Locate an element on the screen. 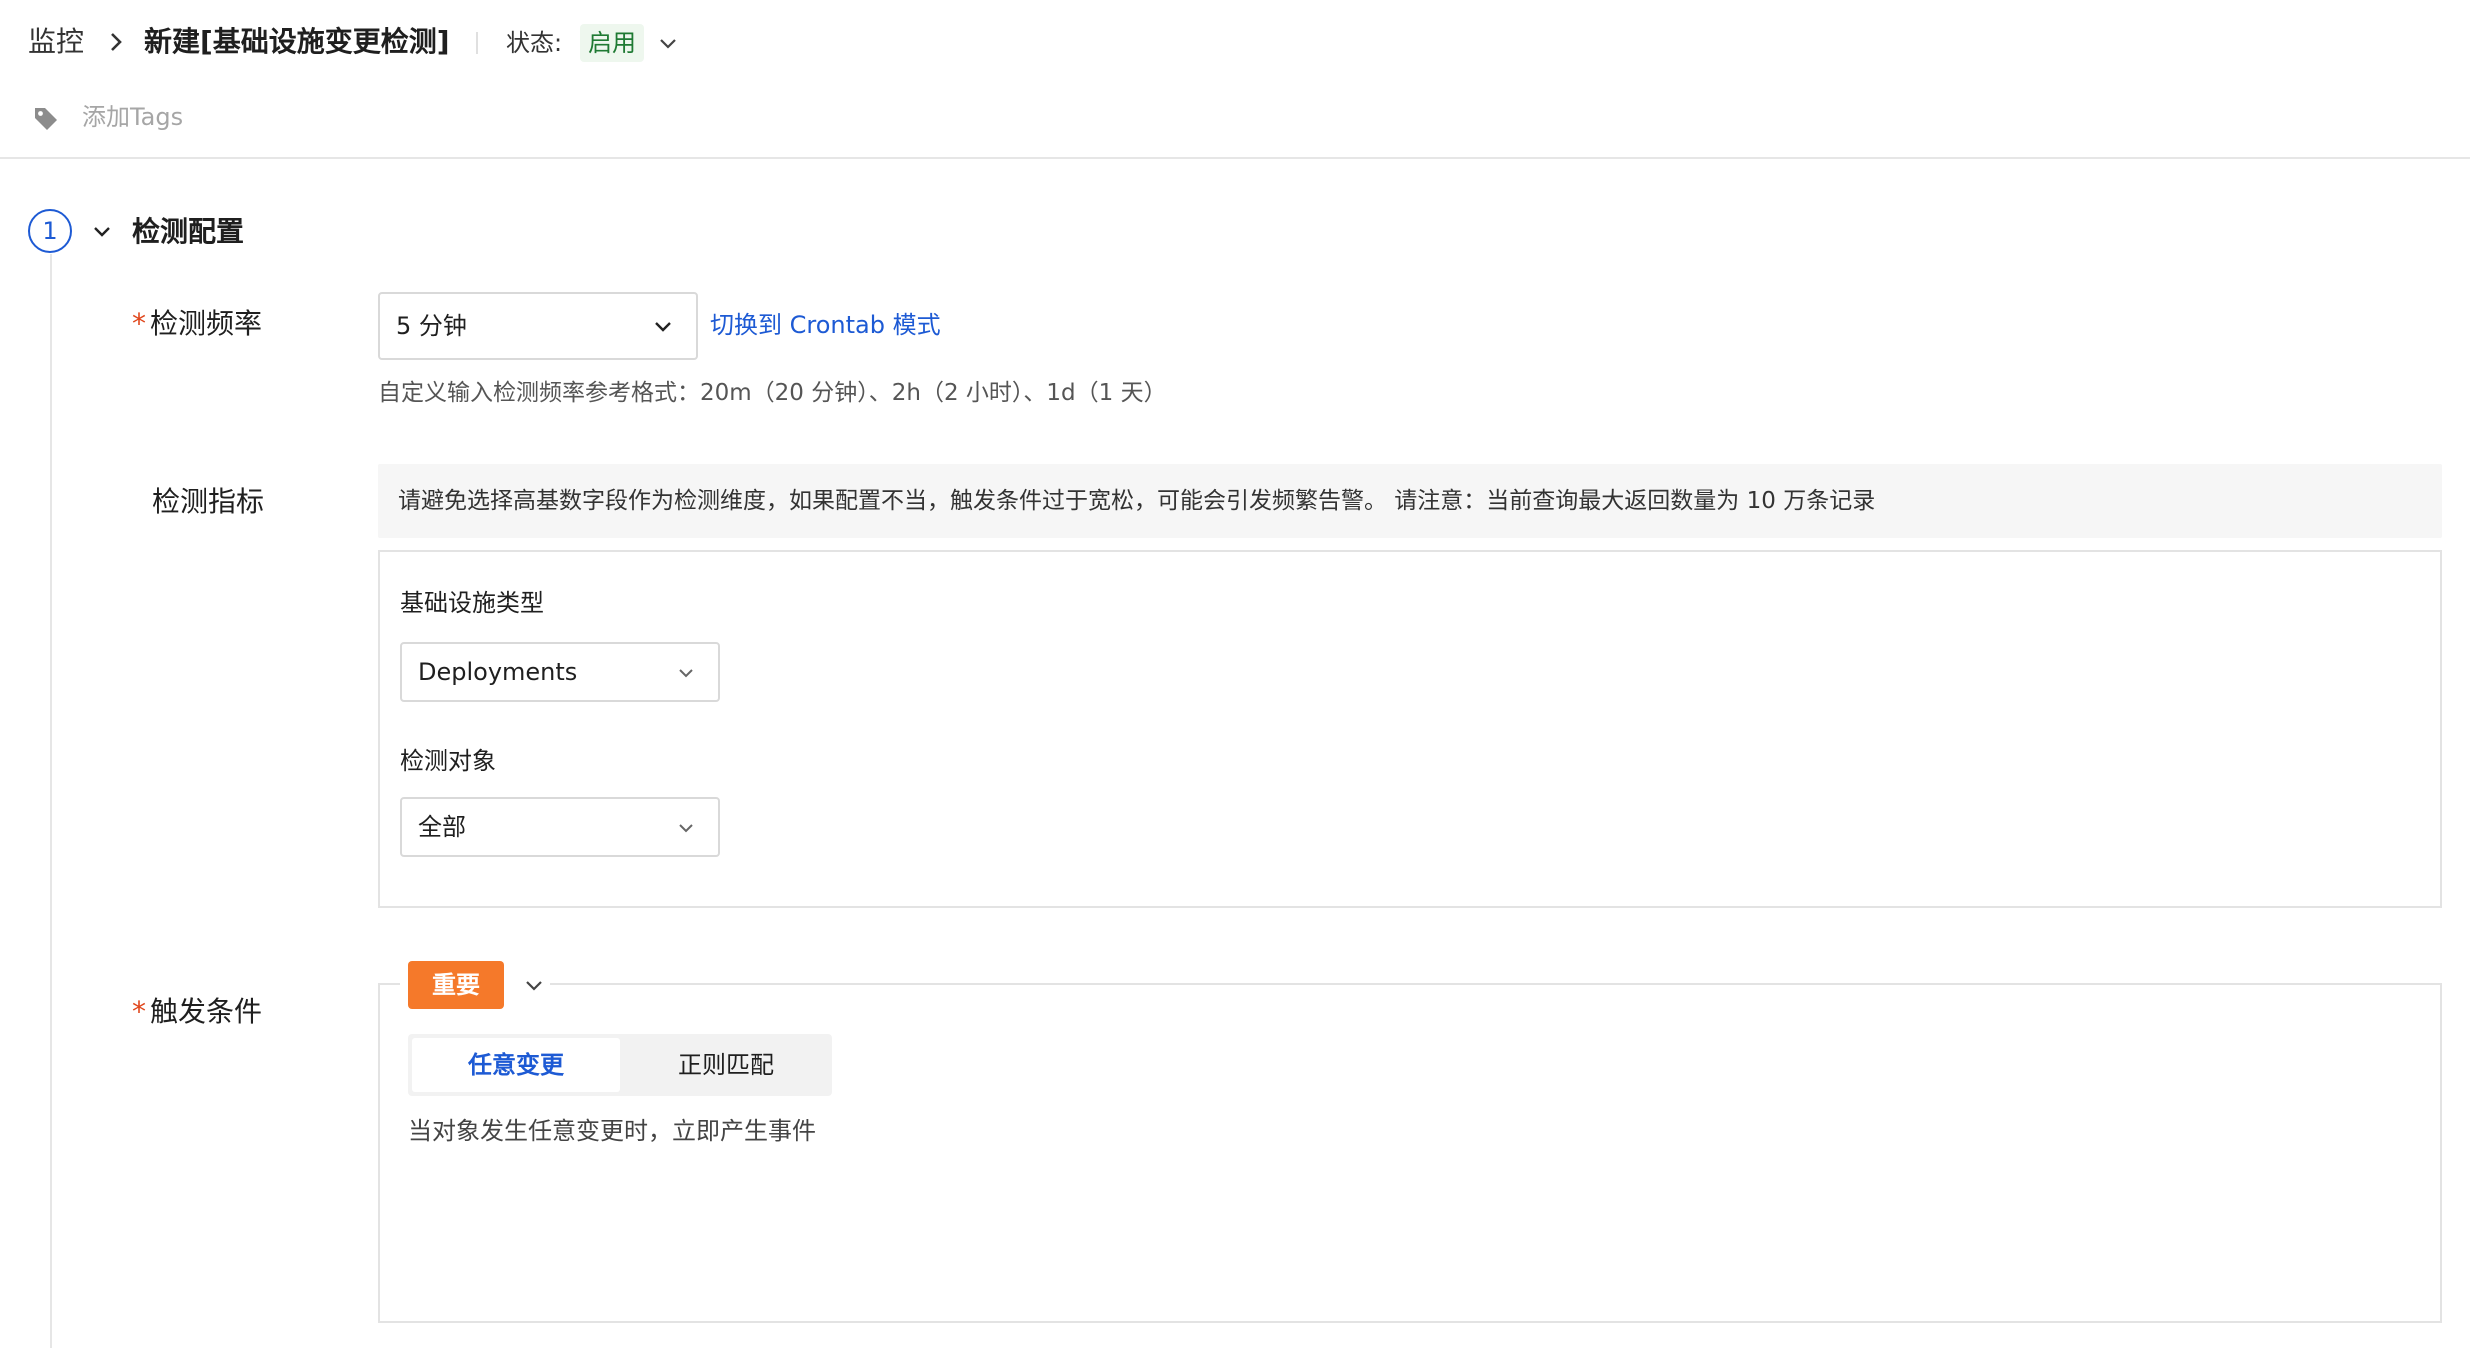  page-title: 新建[基础设施变更检测] is located at coordinates (297, 41).